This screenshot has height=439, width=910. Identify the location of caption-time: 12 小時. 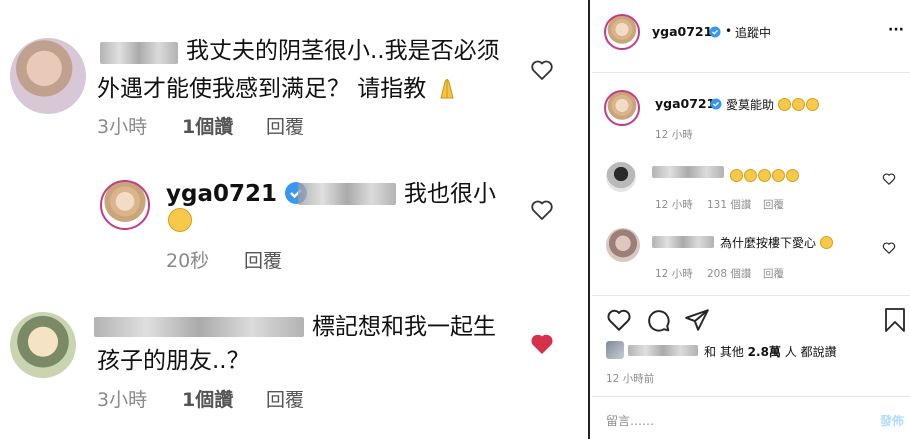
(674, 135).